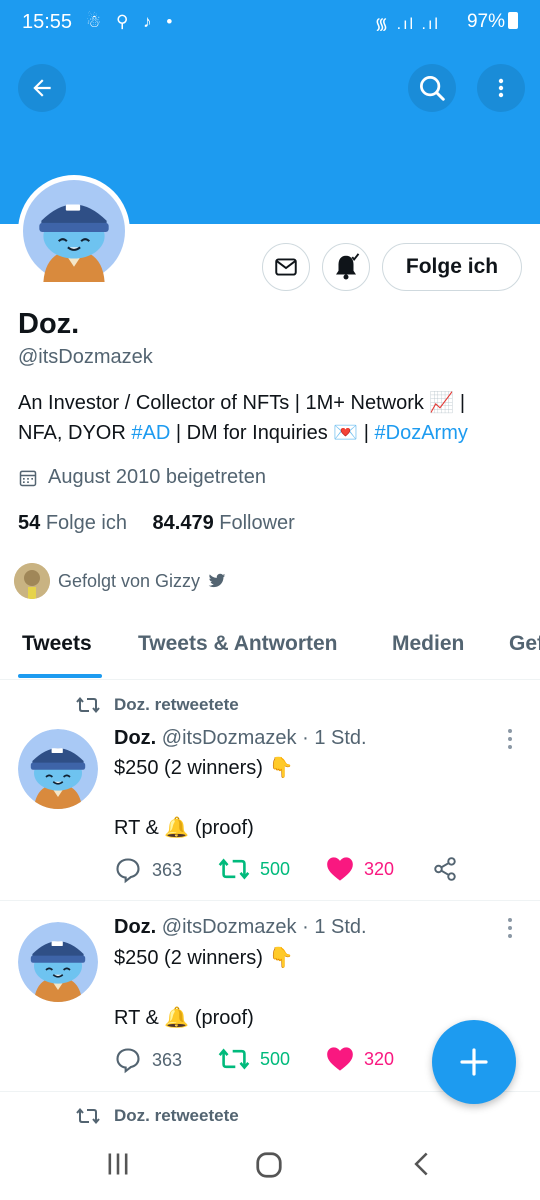 Image resolution: width=540 pixels, height=1200 pixels. What do you see at coordinates (183, 523) in the screenshot?
I see `followers-count: 84.479` at bounding box center [183, 523].